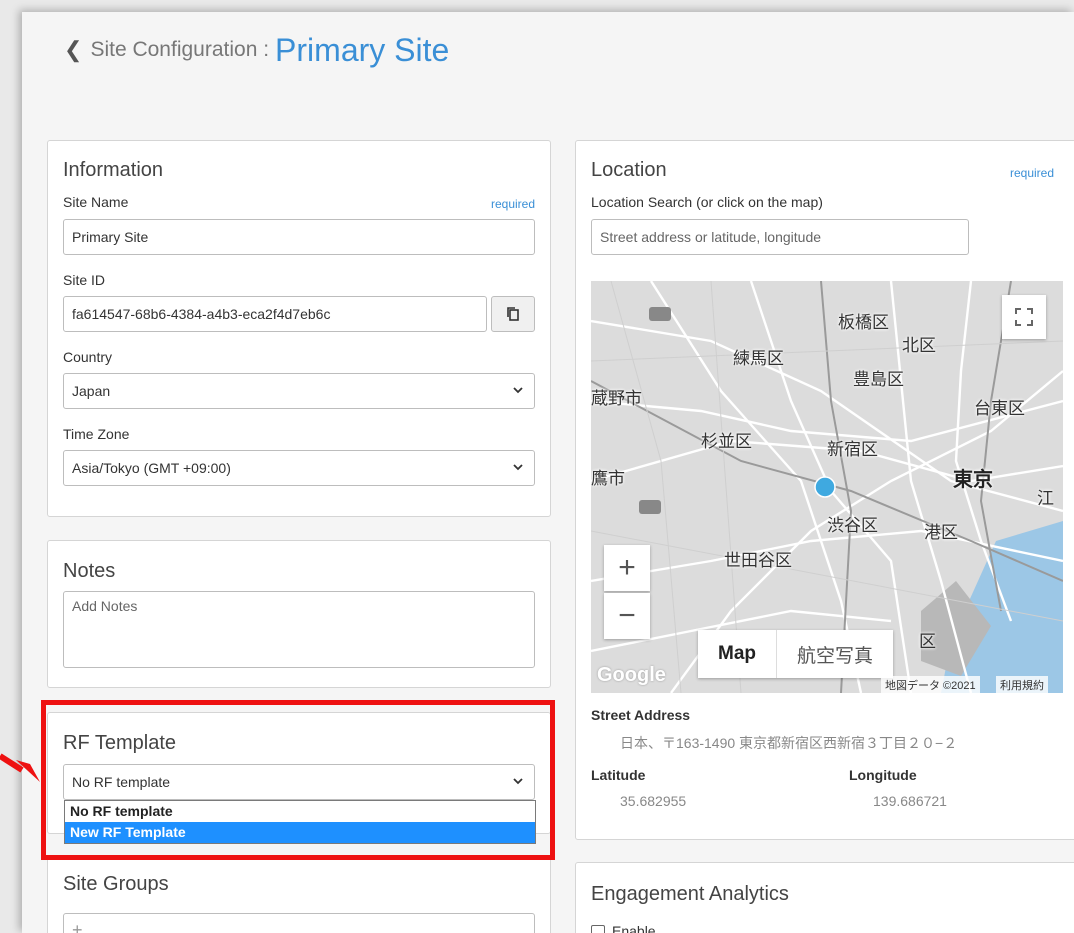  I want to click on fullscreen-icon, so click(1024, 317).